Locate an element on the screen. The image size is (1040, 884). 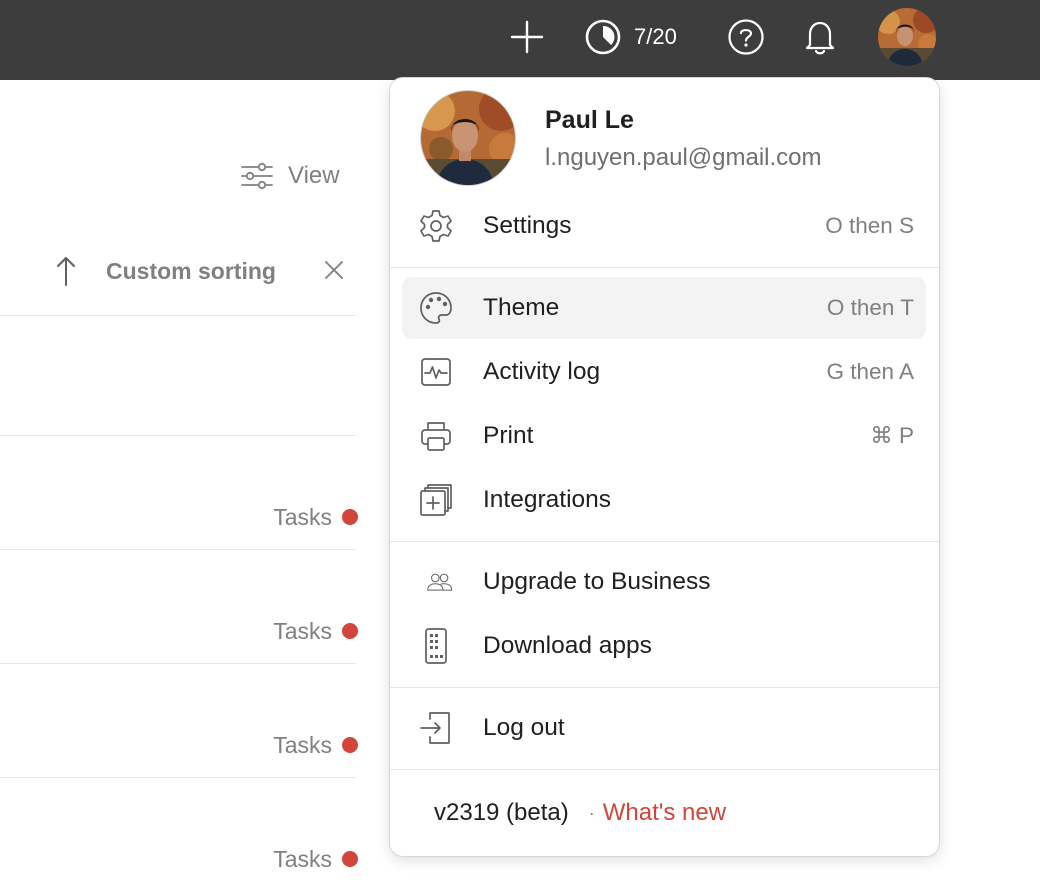
shortcut-hint: O then S is located at coordinates (869, 225).